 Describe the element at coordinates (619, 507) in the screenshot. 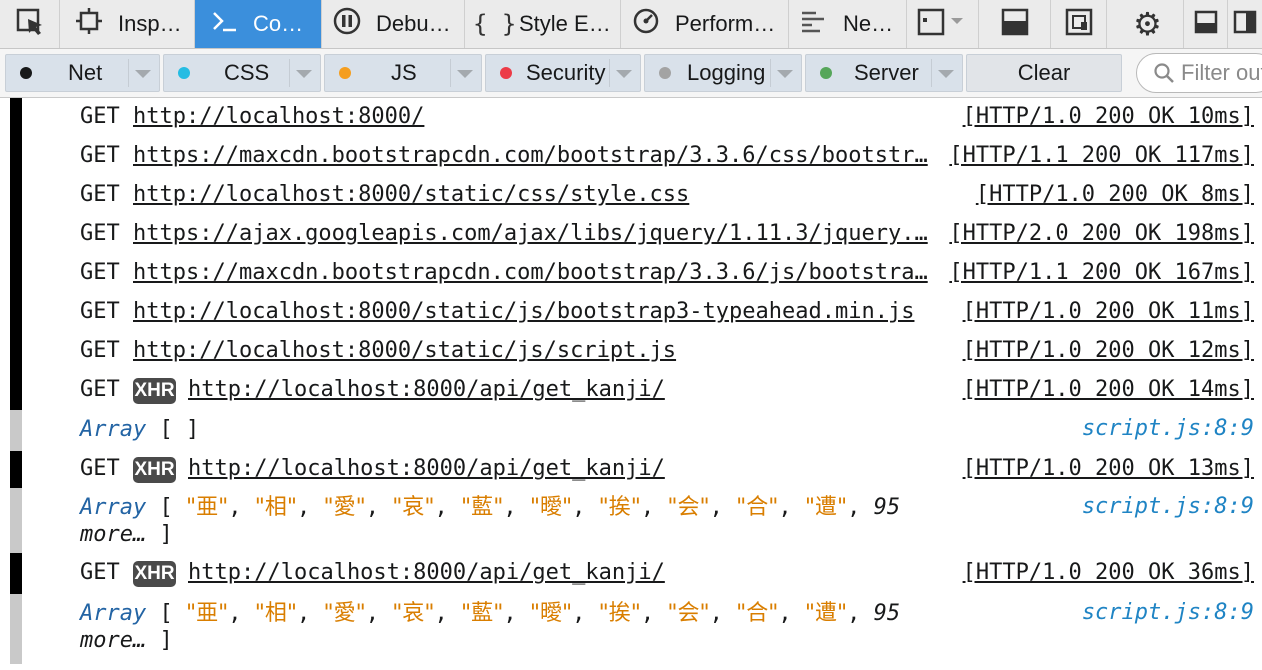

I see `array-item: "挨"` at that location.